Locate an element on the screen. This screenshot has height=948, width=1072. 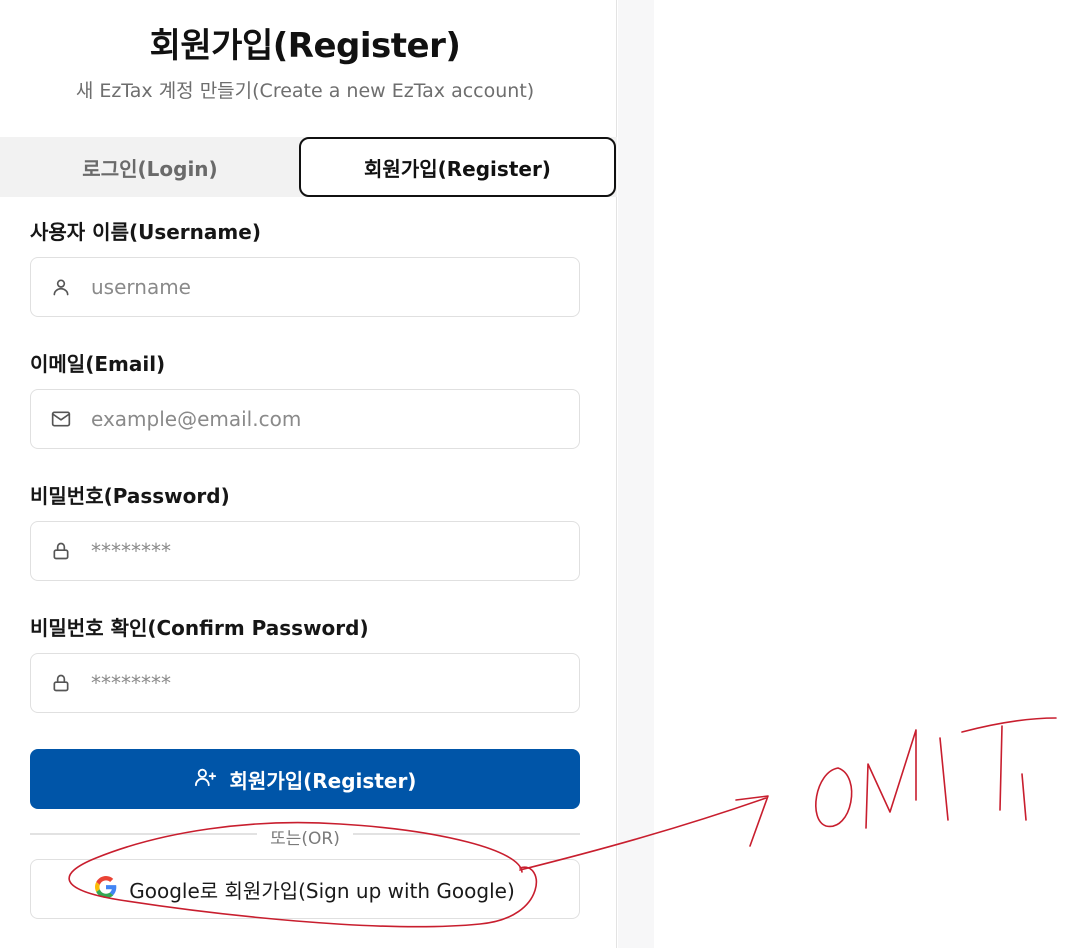
password-field is located at coordinates (305, 551).